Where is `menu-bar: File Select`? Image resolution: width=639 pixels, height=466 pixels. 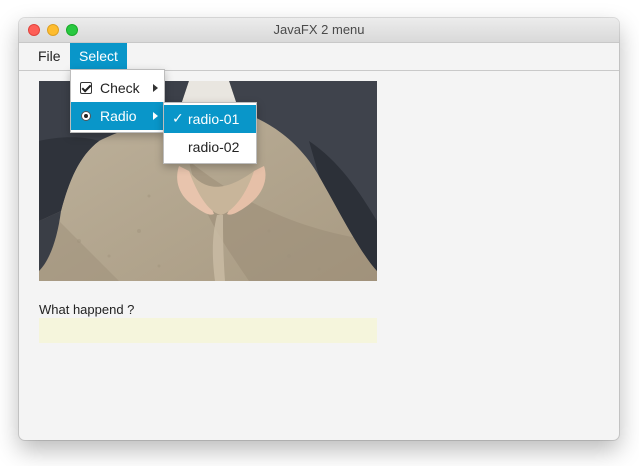 menu-bar: File Select is located at coordinates (319, 57).